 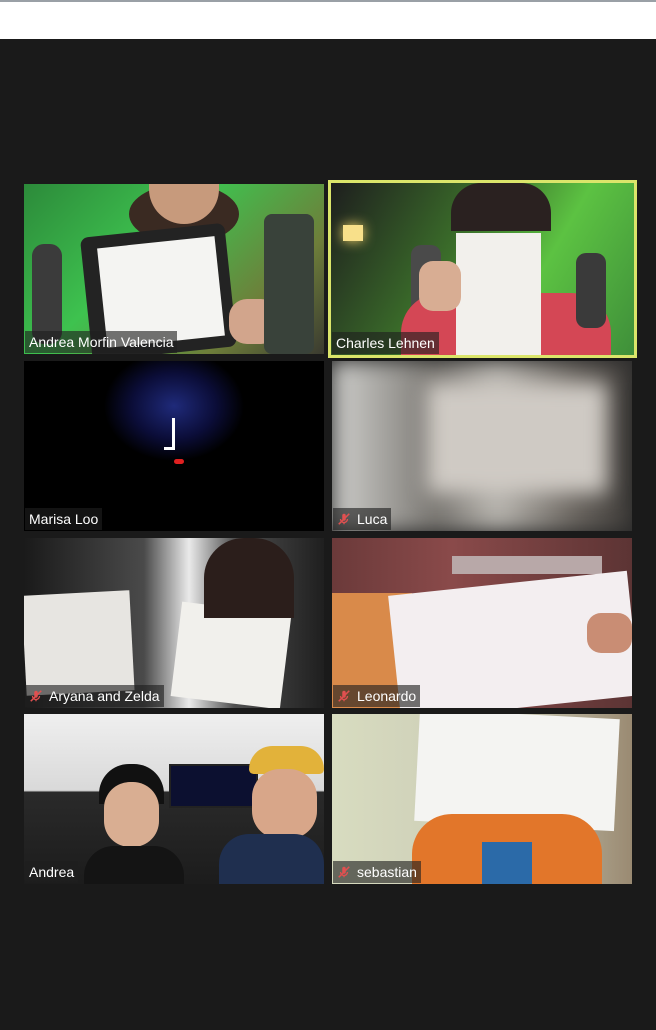 What do you see at coordinates (482, 799) in the screenshot?
I see `video-tile-sebastian: sebastian` at bounding box center [482, 799].